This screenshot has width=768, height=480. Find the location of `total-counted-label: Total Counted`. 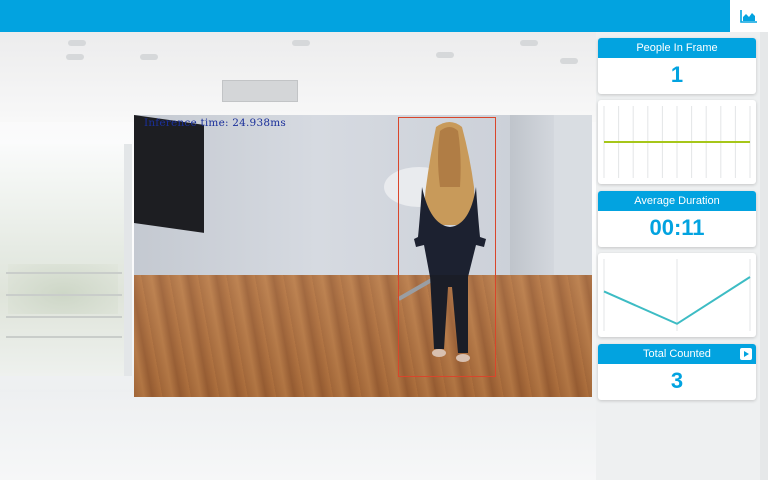

total-counted-label: Total Counted is located at coordinates (677, 354).